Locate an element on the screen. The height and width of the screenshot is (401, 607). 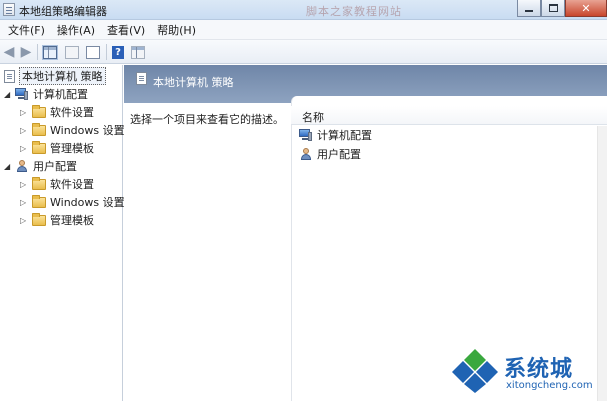
forward-button: ▶ is located at coordinates (26, 52).